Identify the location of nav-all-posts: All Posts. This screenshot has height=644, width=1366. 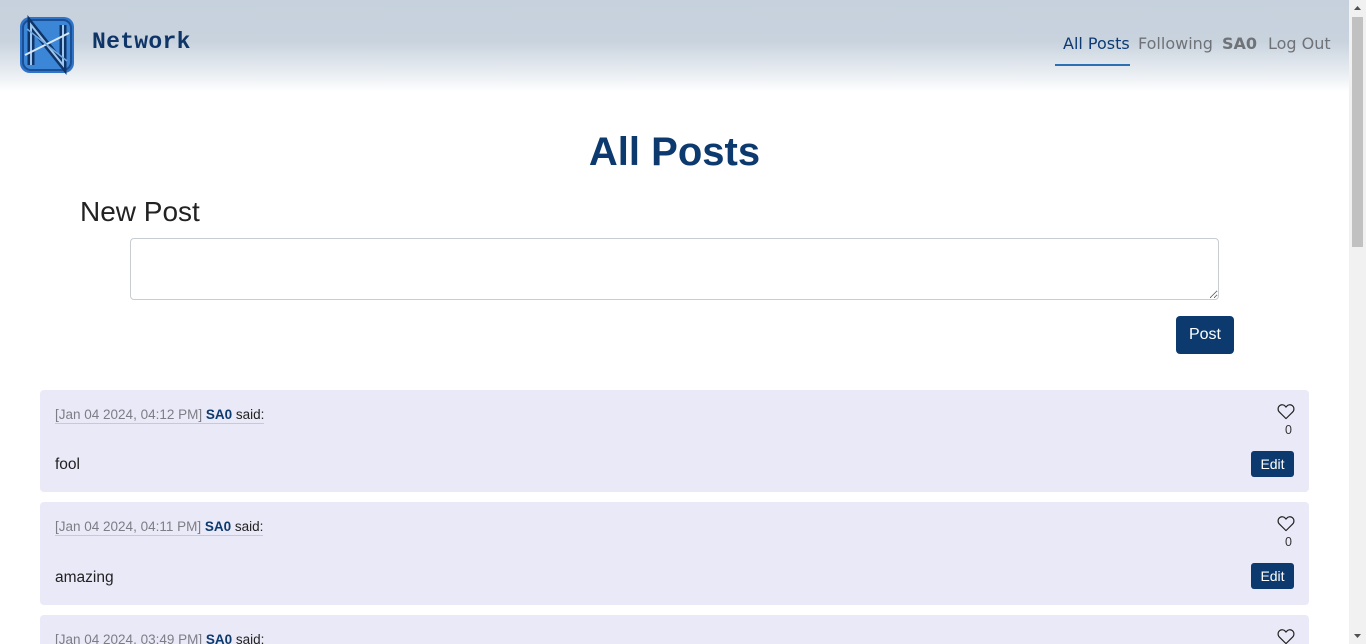
(1096, 43).